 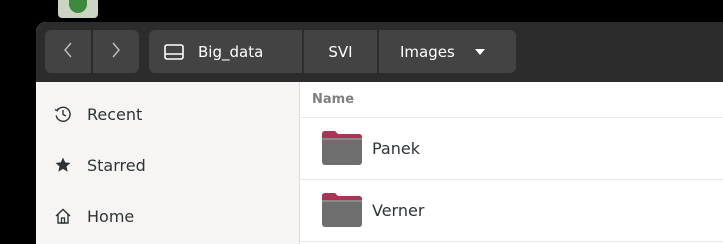 I want to click on sidebar-item-label: Home, so click(x=111, y=216).